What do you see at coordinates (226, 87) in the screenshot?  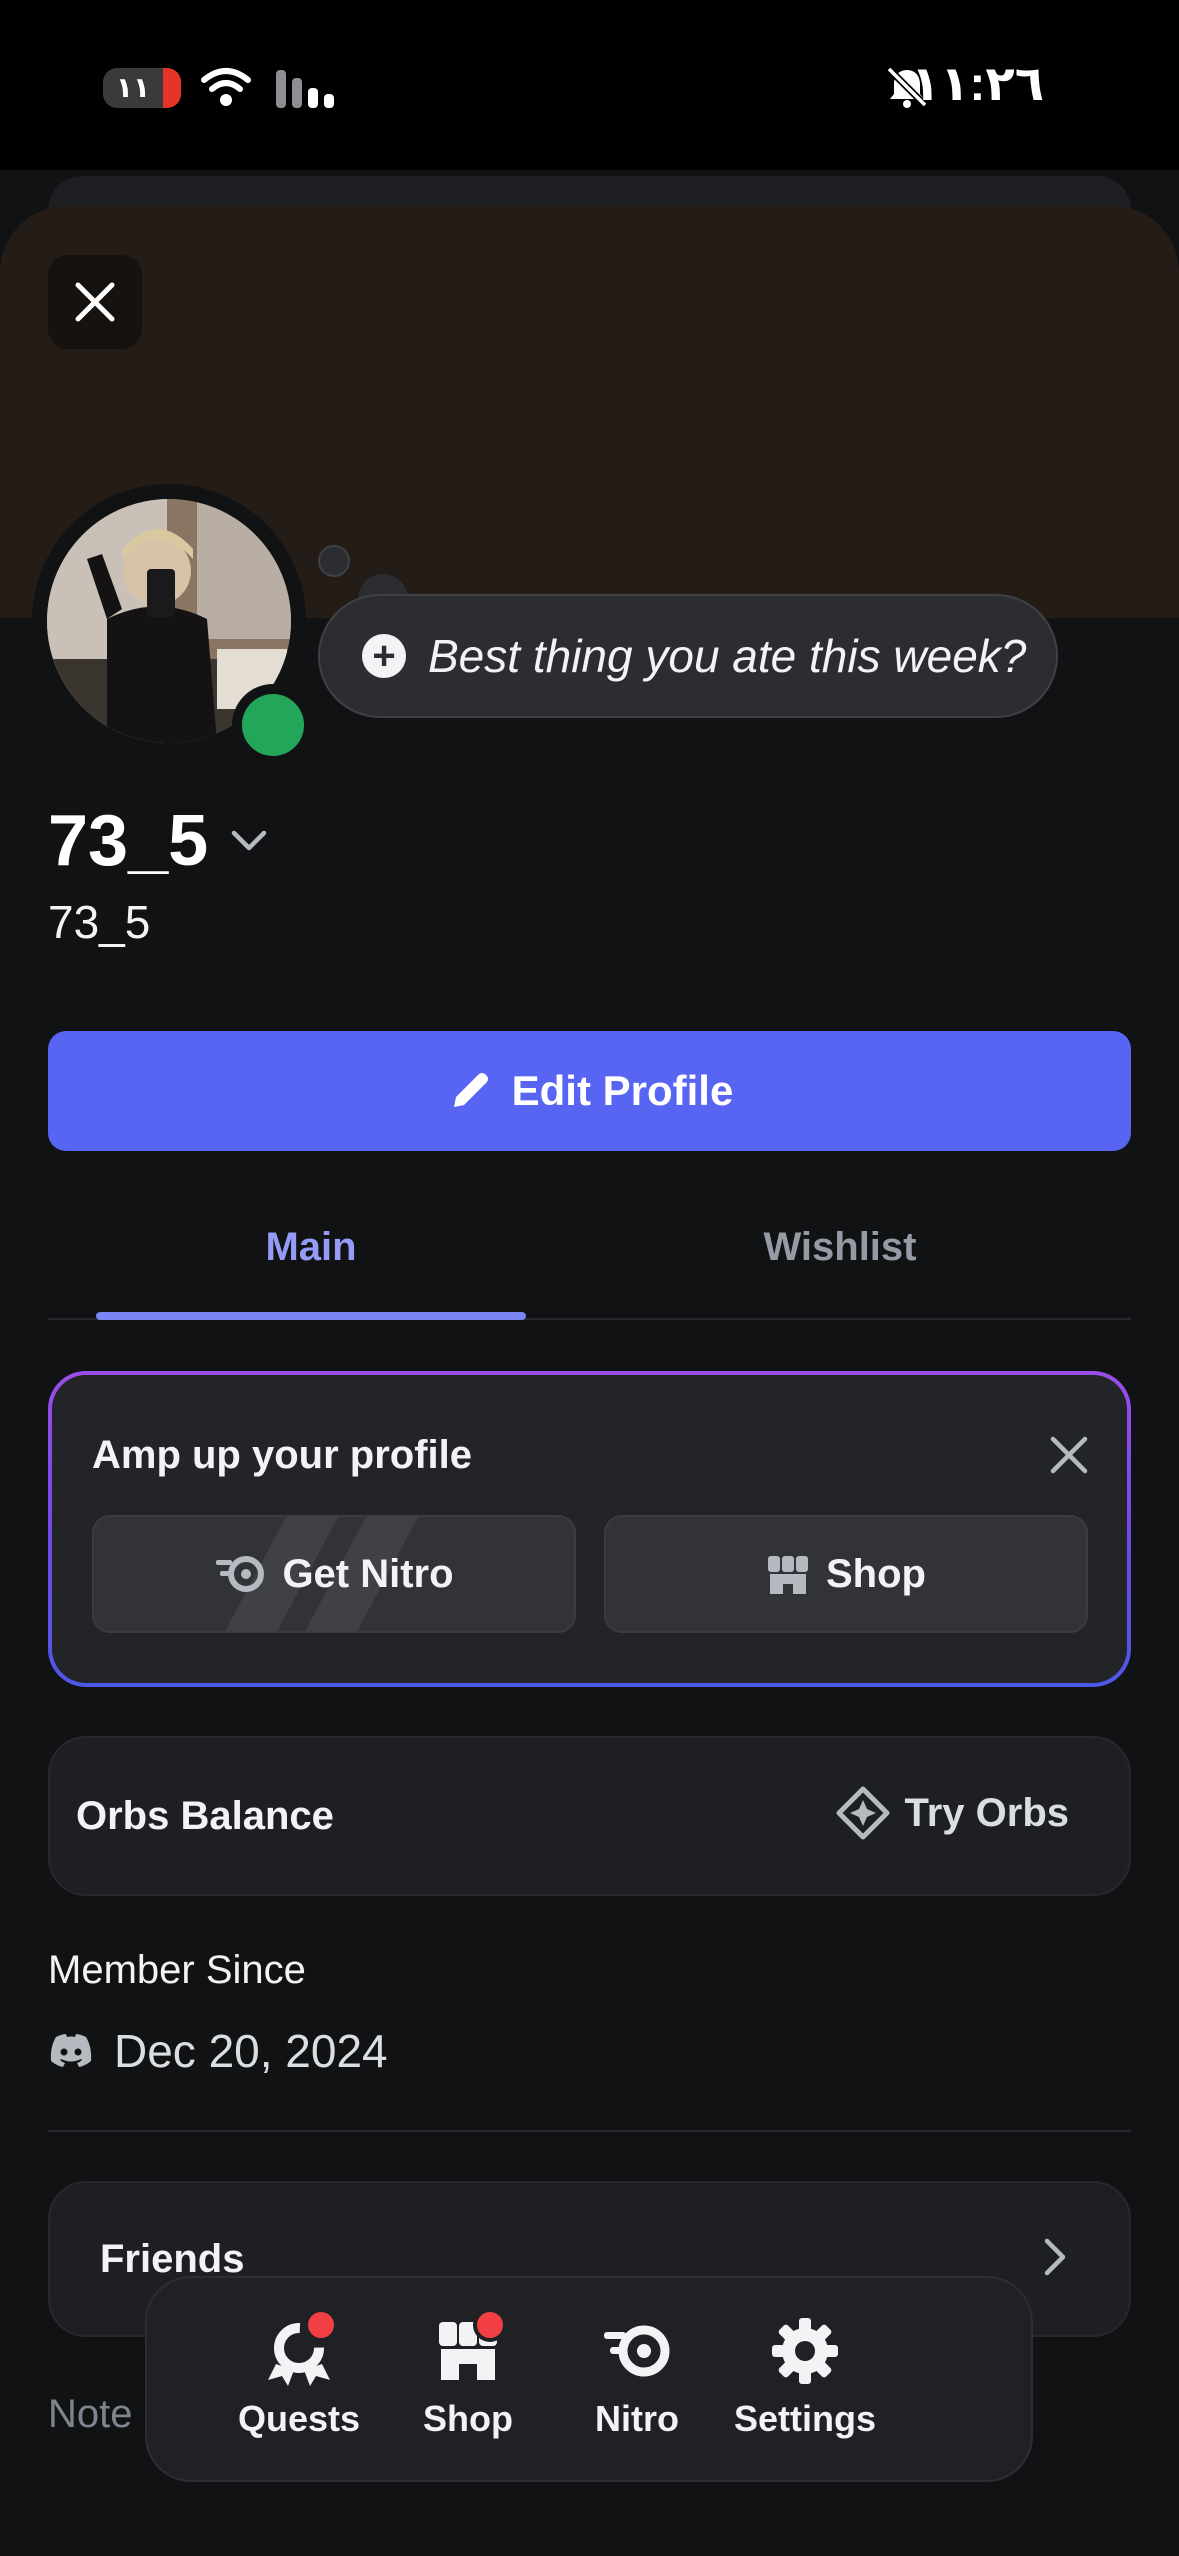 I see `wifi-icon` at bounding box center [226, 87].